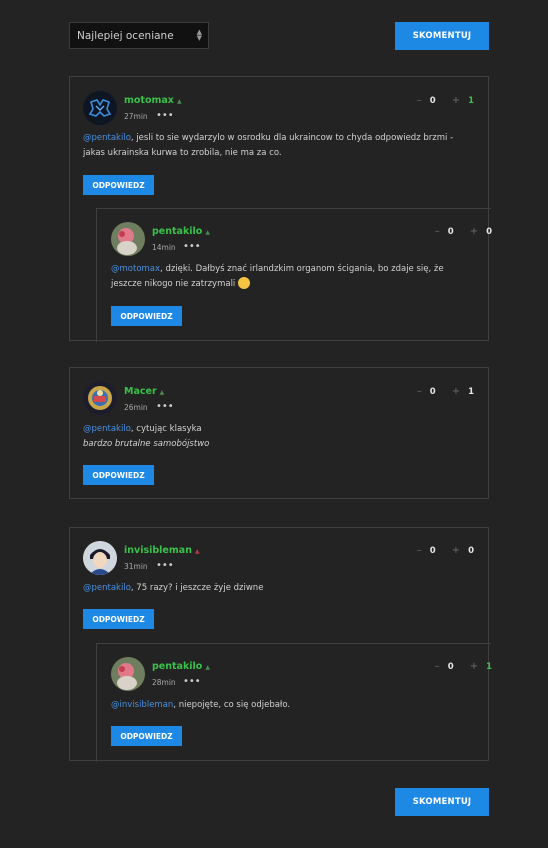 The width and height of the screenshot is (548, 848). I want to click on comment-author: motomax ▲, so click(153, 100).